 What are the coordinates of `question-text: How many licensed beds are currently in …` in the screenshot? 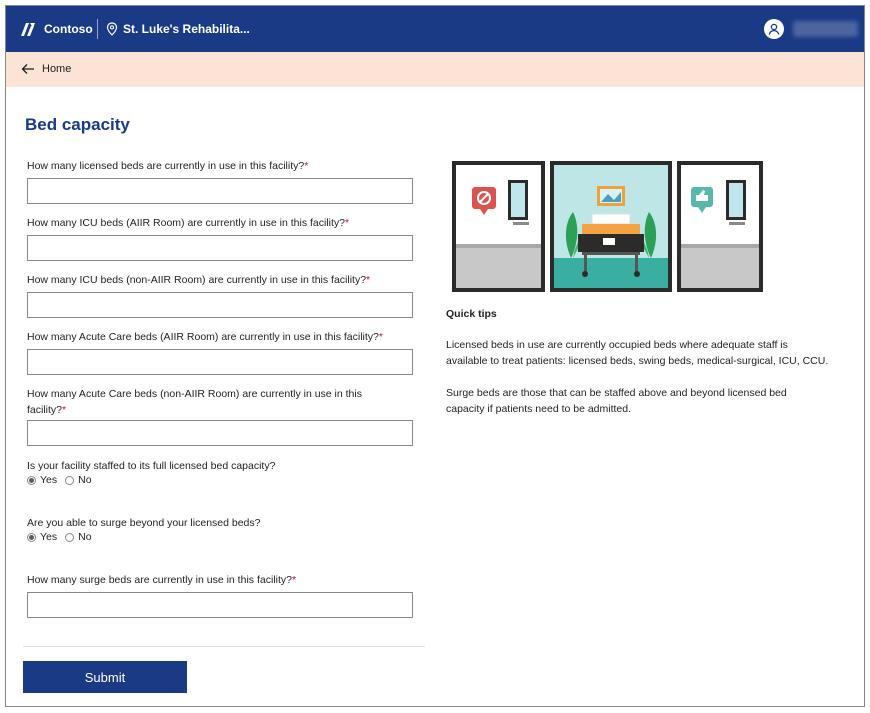 It's located at (166, 166).